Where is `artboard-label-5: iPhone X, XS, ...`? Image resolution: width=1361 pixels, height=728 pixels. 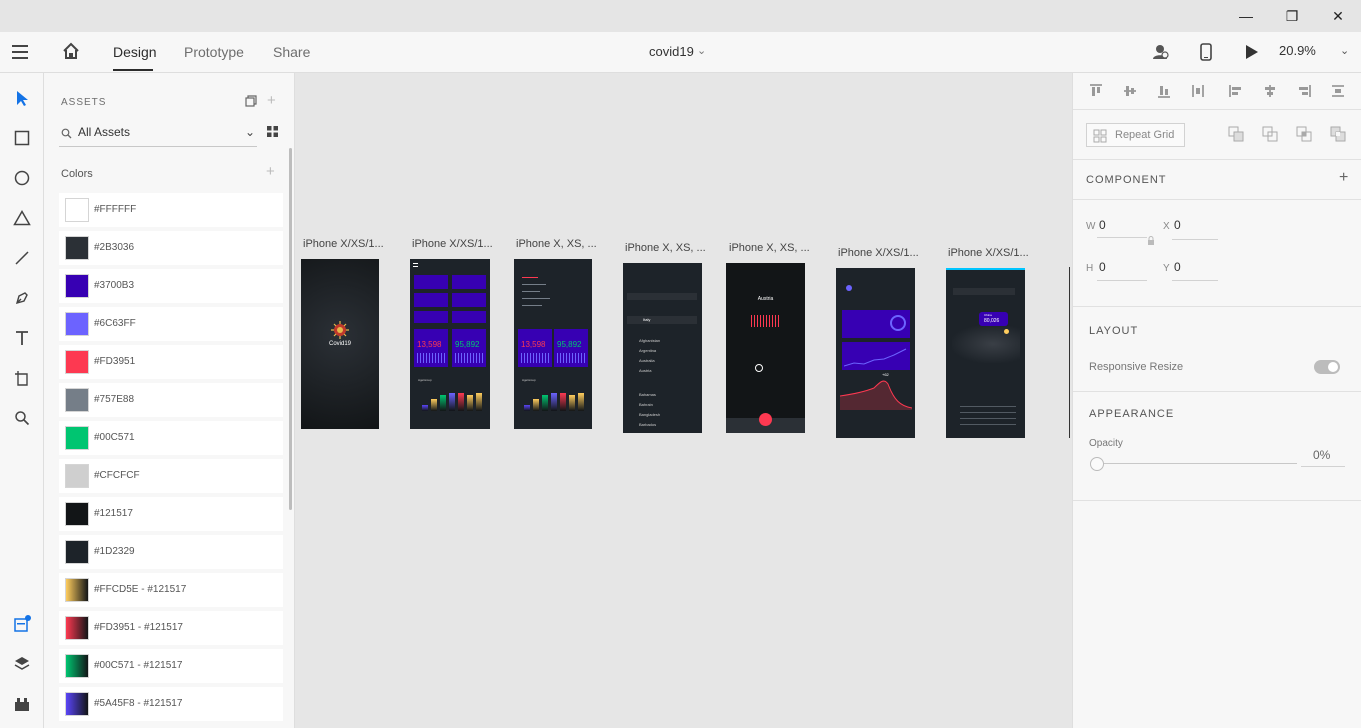 artboard-label-5: iPhone X, XS, ... is located at coordinates (769, 248).